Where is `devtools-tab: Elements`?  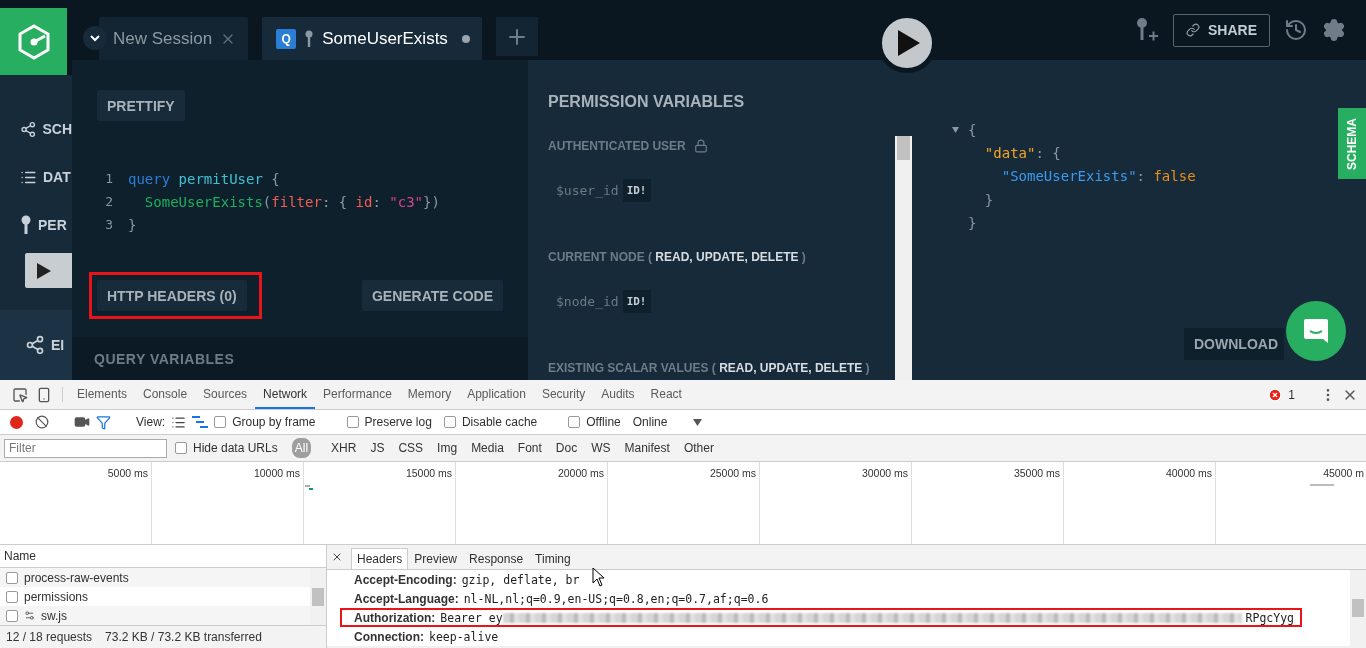 devtools-tab: Elements is located at coordinates (102, 394).